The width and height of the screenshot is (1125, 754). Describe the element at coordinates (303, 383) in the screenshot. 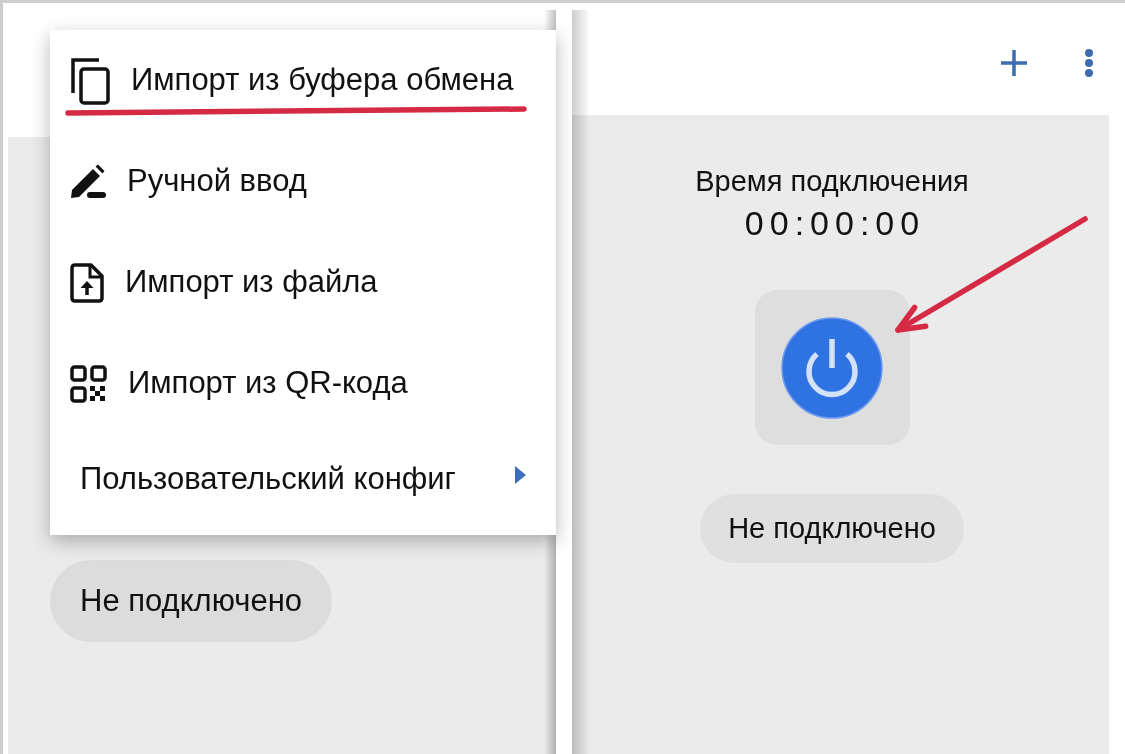

I see `menu-item: Импорт из QR-кода` at that location.